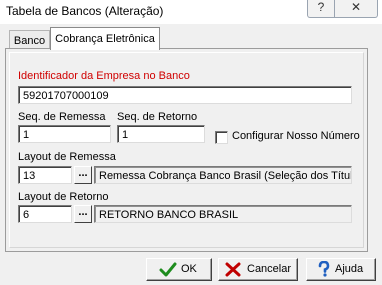  What do you see at coordinates (157, 117) in the screenshot?
I see `seq-retorno-label: Seq. de Retorno` at bounding box center [157, 117].